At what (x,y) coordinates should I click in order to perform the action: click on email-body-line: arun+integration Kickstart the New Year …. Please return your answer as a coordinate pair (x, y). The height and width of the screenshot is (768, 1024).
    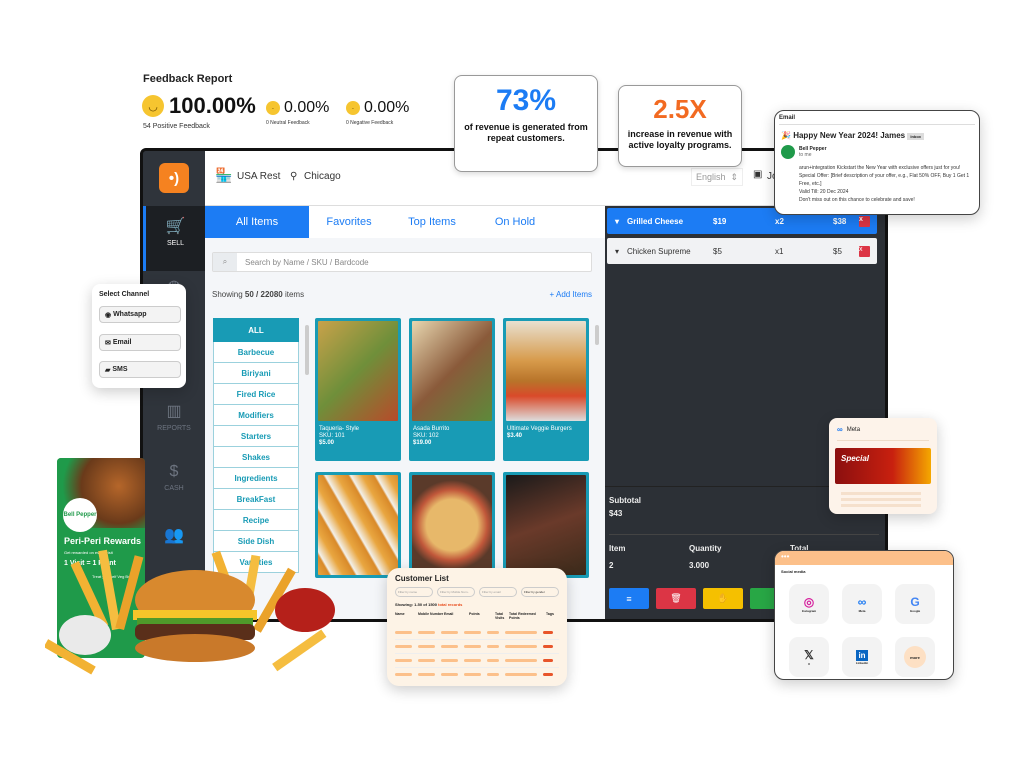
    Looking at the image, I should click on (880, 168).